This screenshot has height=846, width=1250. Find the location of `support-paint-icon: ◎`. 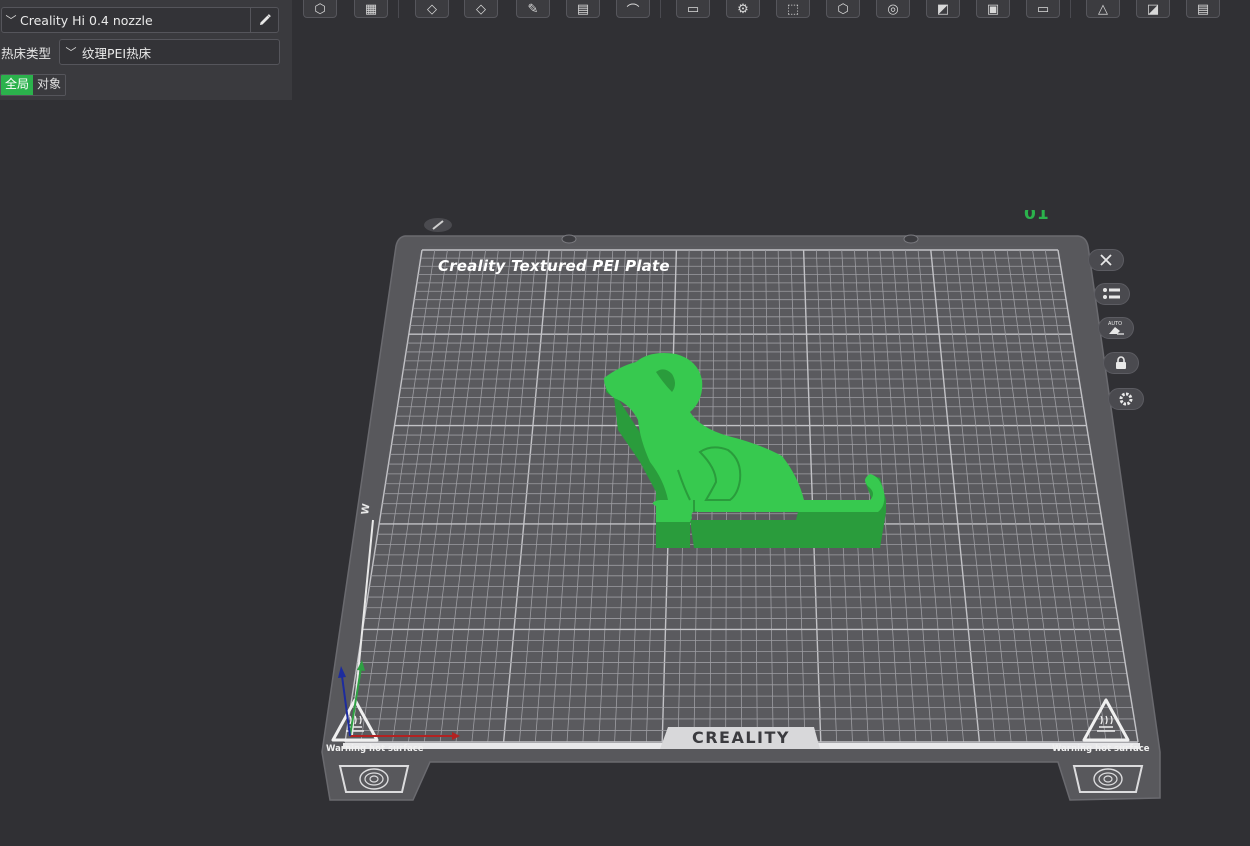

support-paint-icon: ◎ is located at coordinates (893, 9).